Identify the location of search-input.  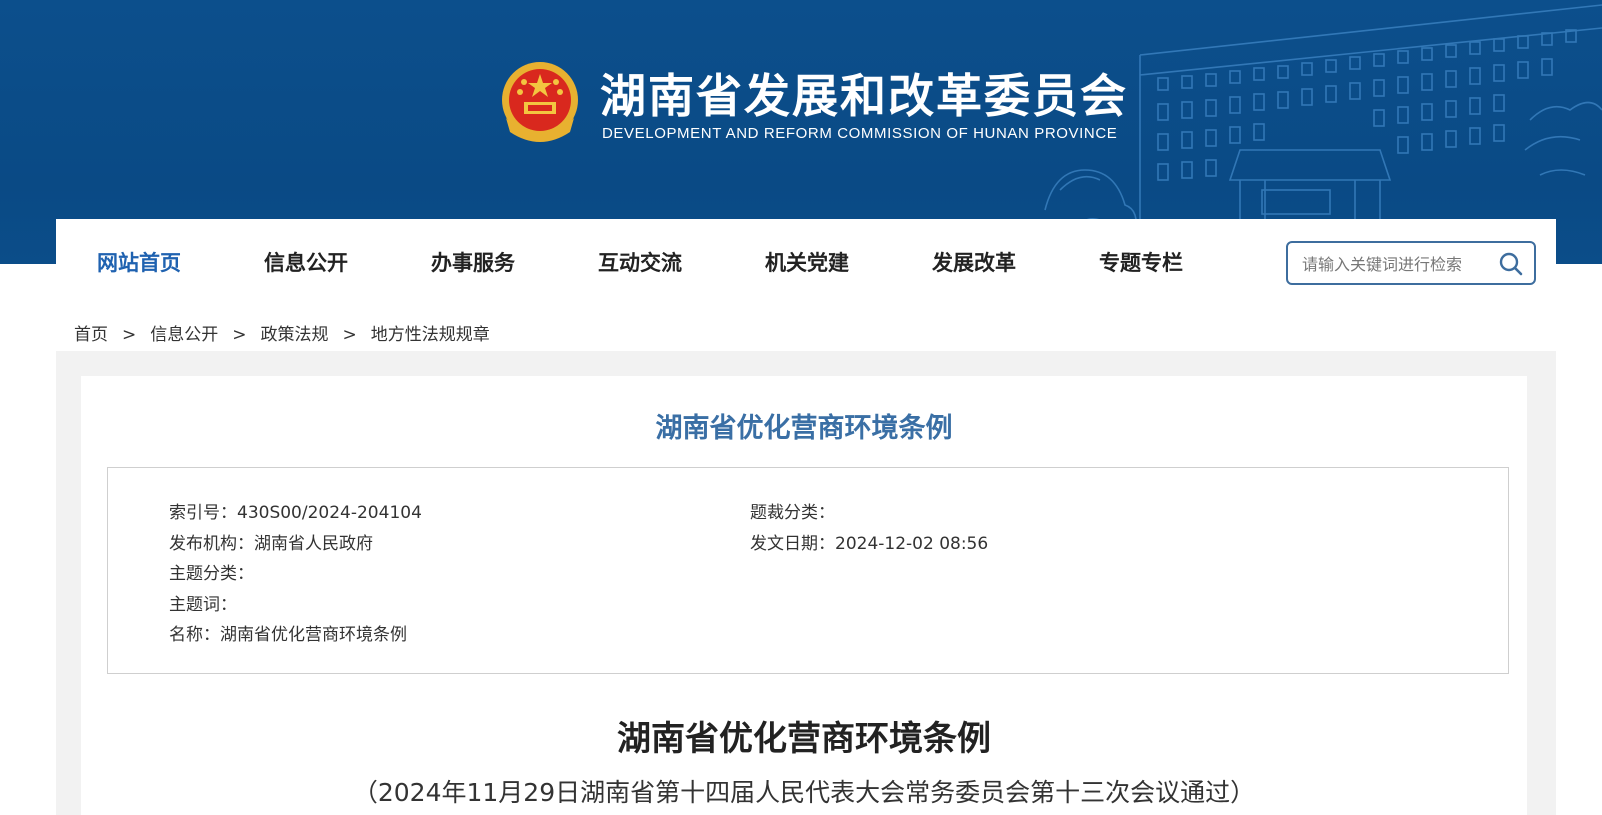
(1397, 264).